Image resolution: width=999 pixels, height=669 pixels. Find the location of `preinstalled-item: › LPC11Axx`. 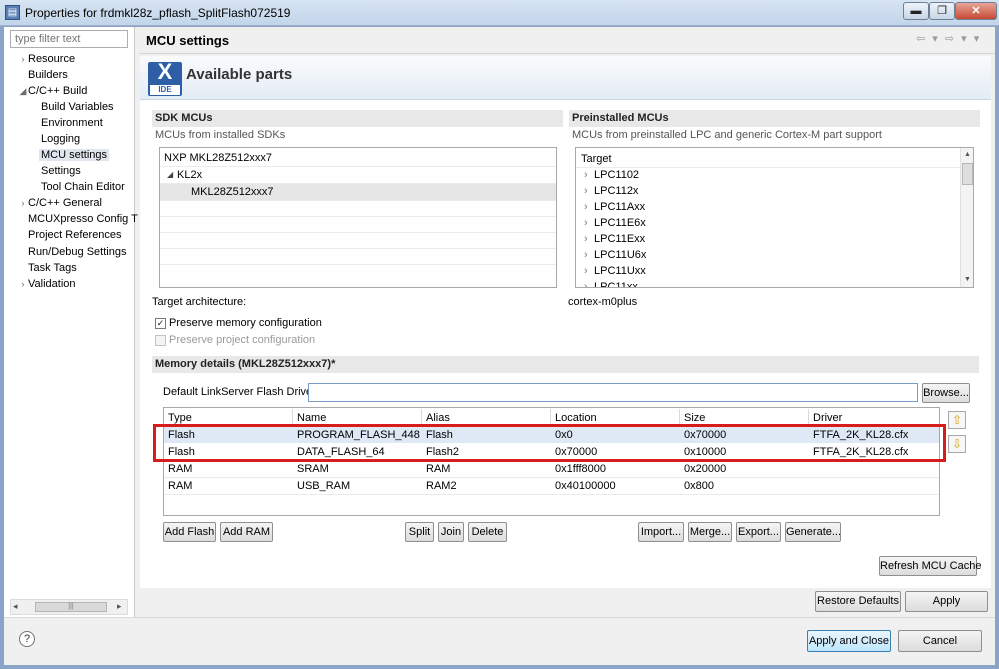

preinstalled-item: › LPC11Axx is located at coordinates (614, 207).